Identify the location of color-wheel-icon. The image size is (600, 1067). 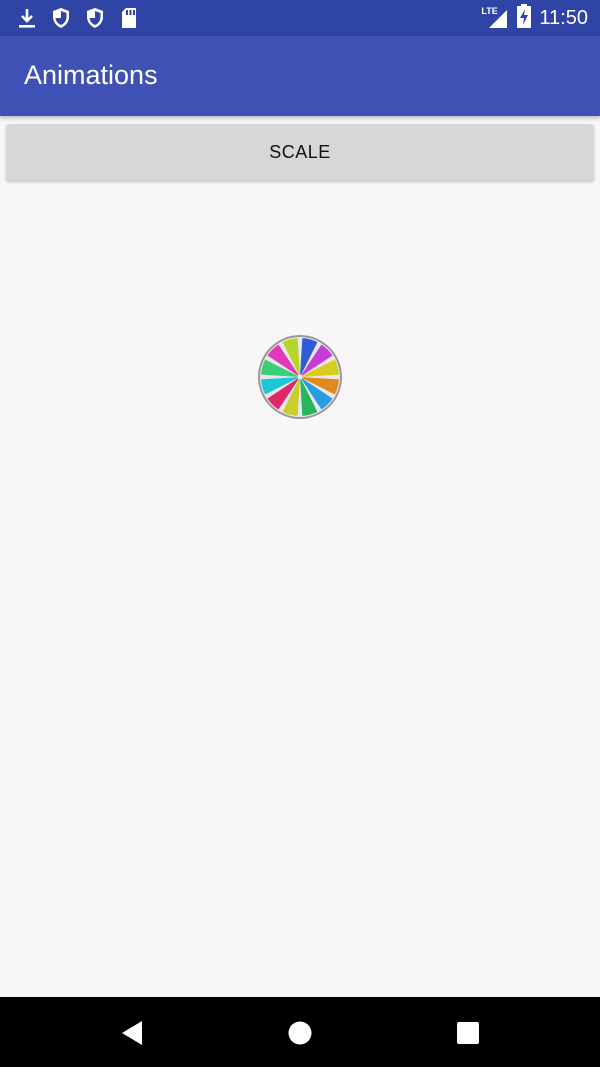
(300, 377).